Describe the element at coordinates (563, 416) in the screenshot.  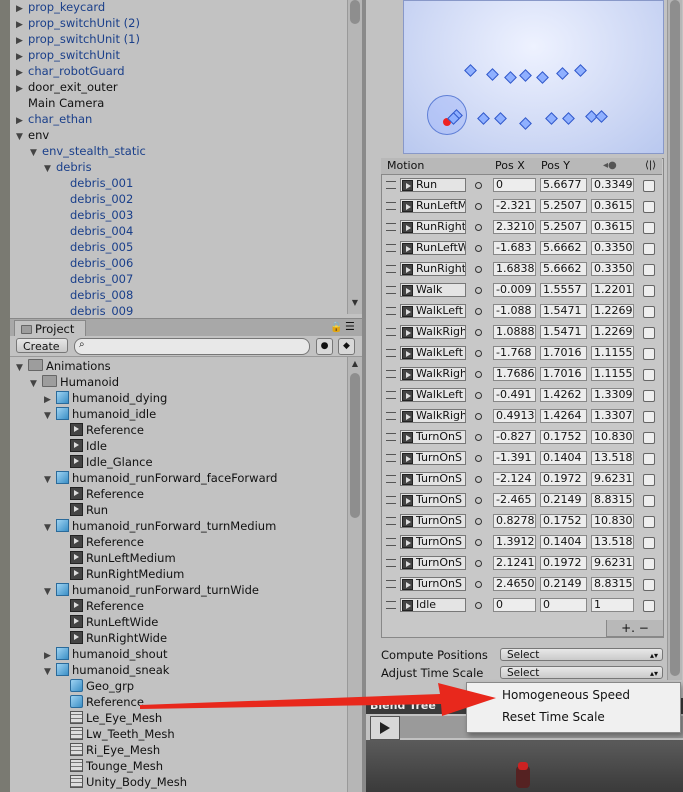
I see `posy-field: 1.4264` at that location.